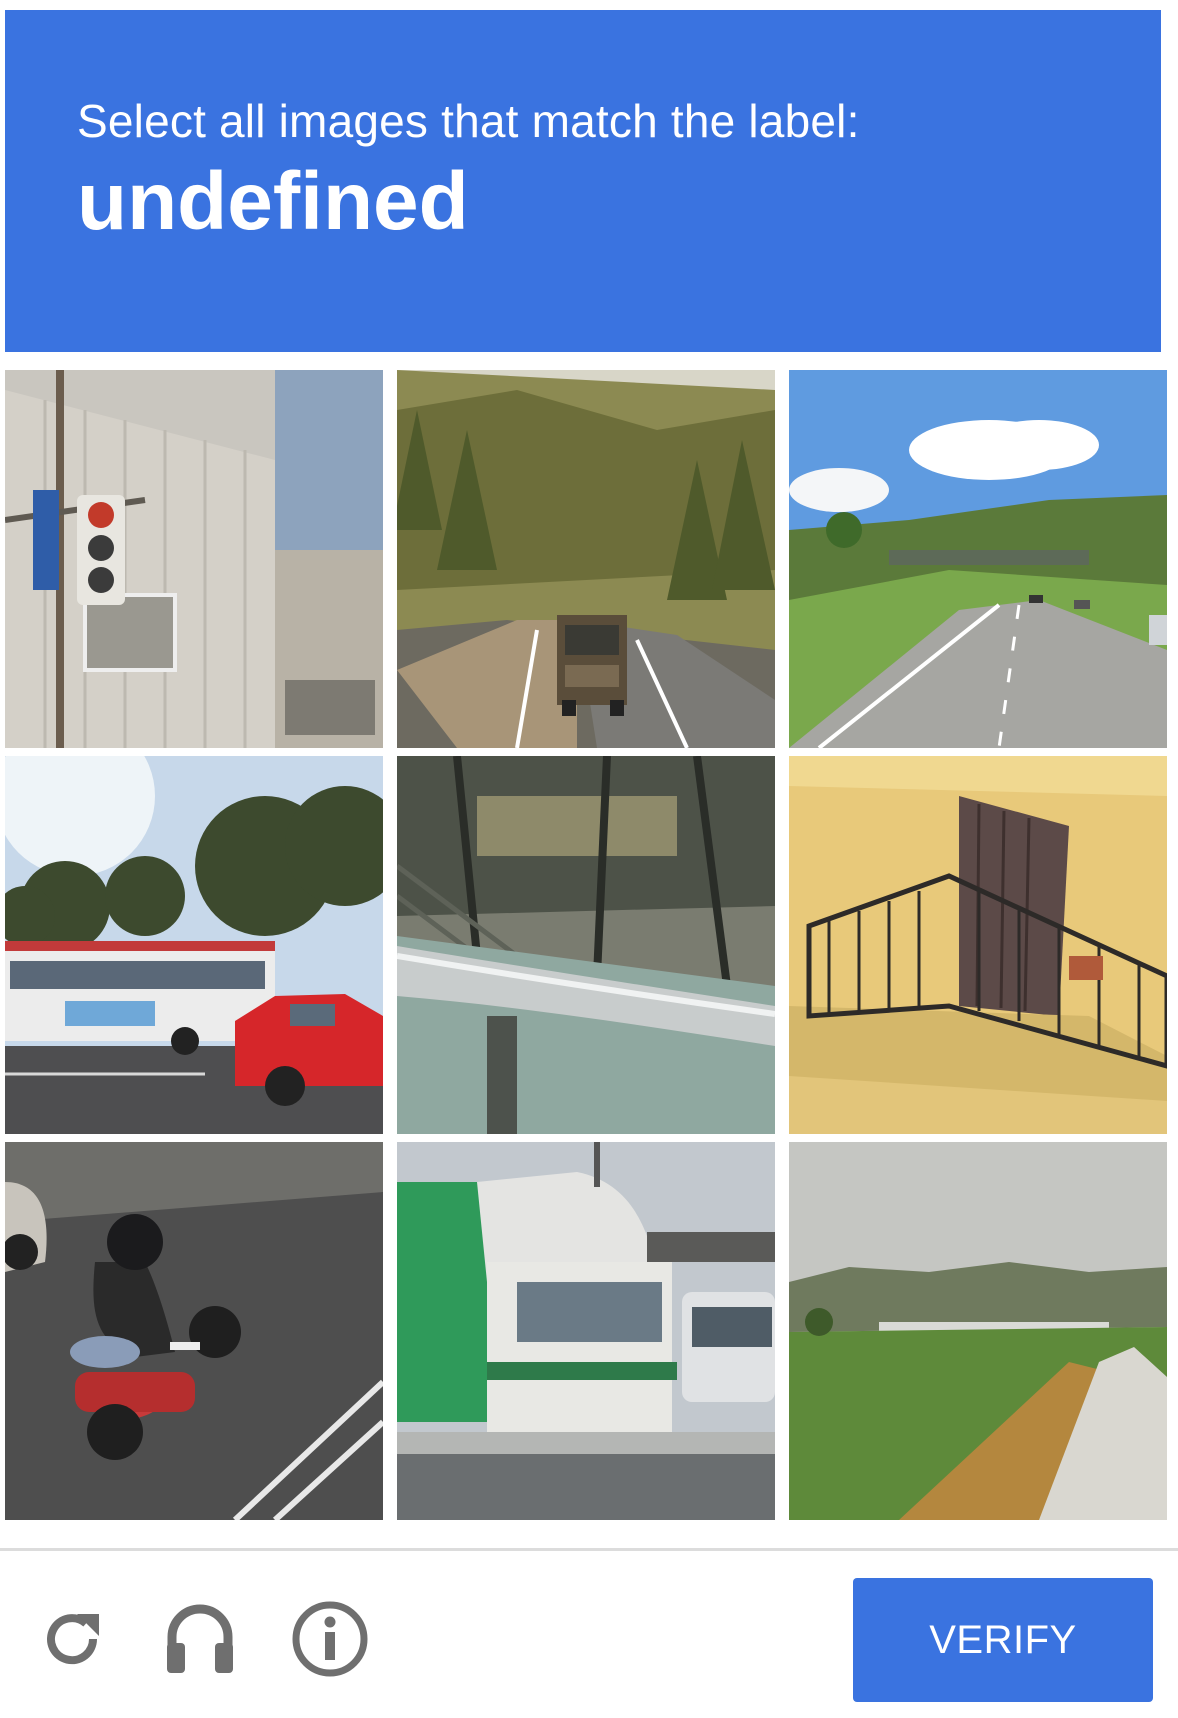  I want to click on bus-red-car-image, so click(194, 945).